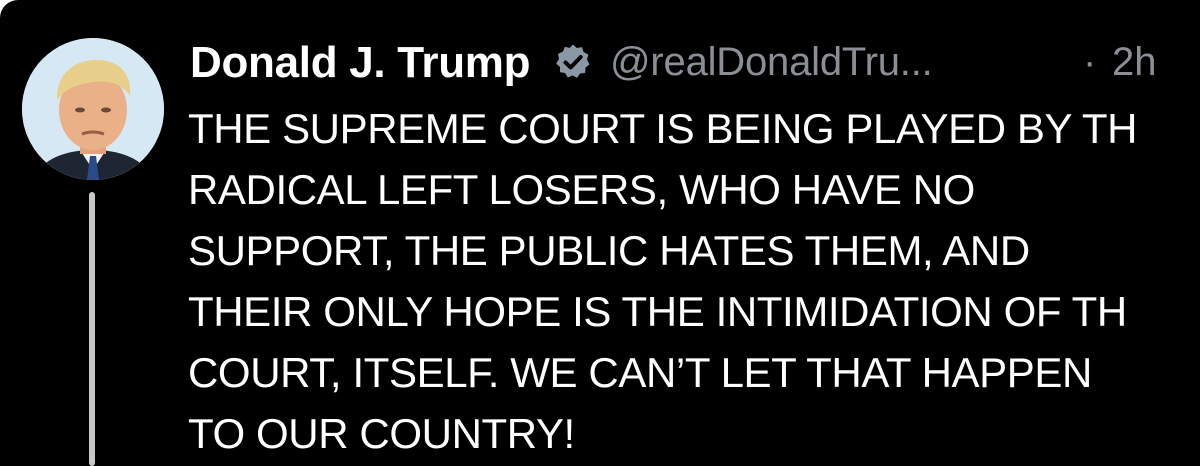 The width and height of the screenshot is (1200, 466). I want to click on post-header: Donald J. Trump @realDonaldTru... · 2h, so click(695, 64).